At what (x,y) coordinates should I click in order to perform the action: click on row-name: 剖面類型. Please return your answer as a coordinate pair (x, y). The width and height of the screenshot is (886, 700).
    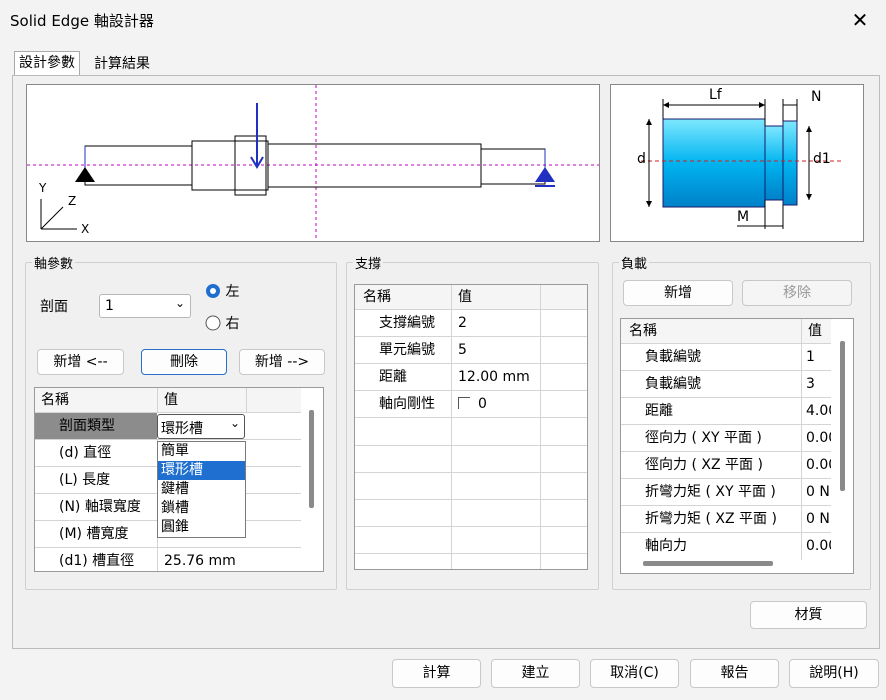
    Looking at the image, I should click on (96, 426).